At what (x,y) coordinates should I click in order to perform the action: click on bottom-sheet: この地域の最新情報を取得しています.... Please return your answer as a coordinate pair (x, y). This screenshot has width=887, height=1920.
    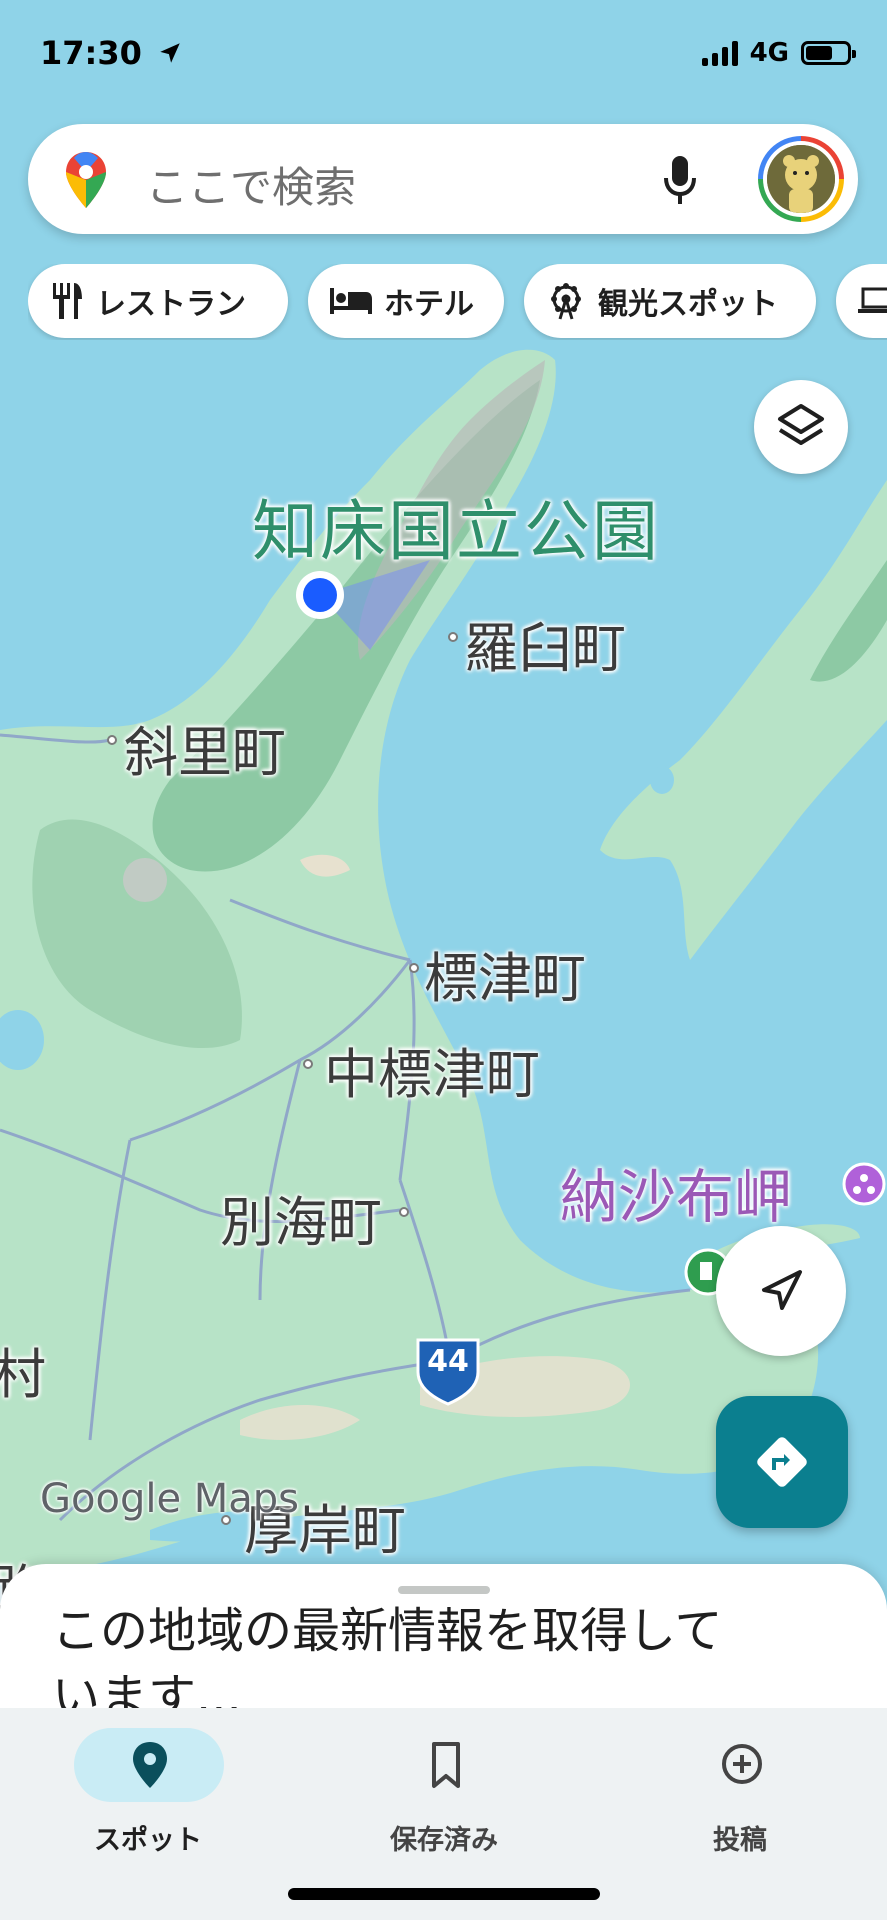
    Looking at the image, I should click on (443, 1639).